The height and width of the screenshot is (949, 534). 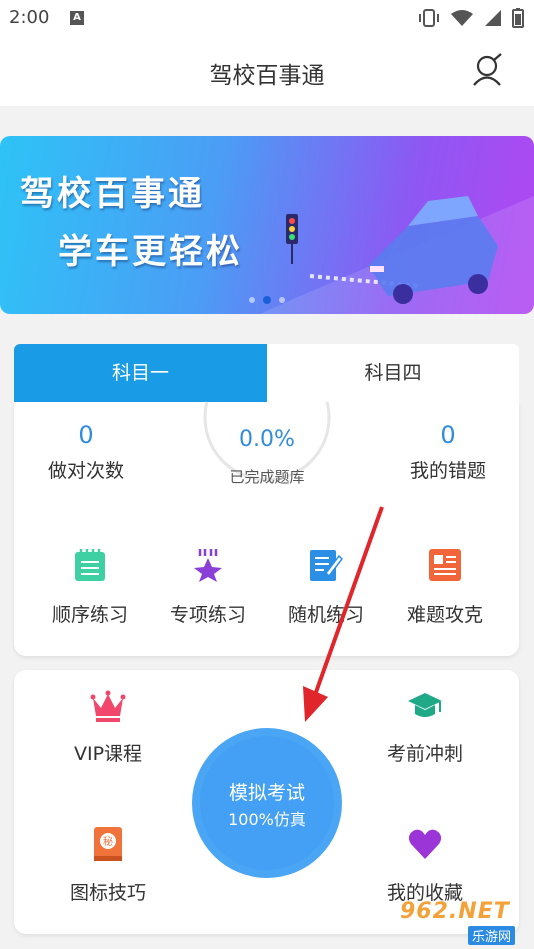 What do you see at coordinates (108, 891) in the screenshot?
I see `icon-tips-label: 图标技巧` at bounding box center [108, 891].